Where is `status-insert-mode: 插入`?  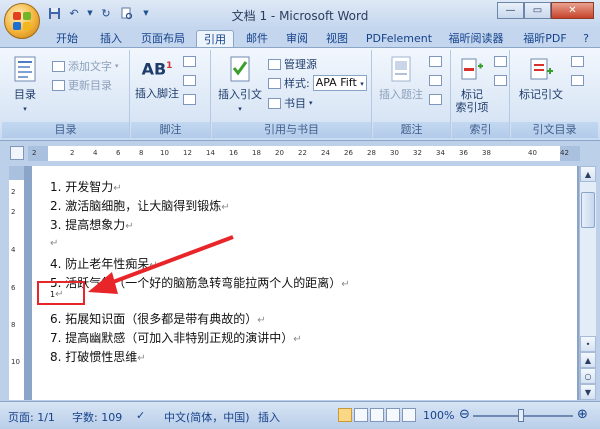
status-insert-mode: 插入 is located at coordinates (269, 417).